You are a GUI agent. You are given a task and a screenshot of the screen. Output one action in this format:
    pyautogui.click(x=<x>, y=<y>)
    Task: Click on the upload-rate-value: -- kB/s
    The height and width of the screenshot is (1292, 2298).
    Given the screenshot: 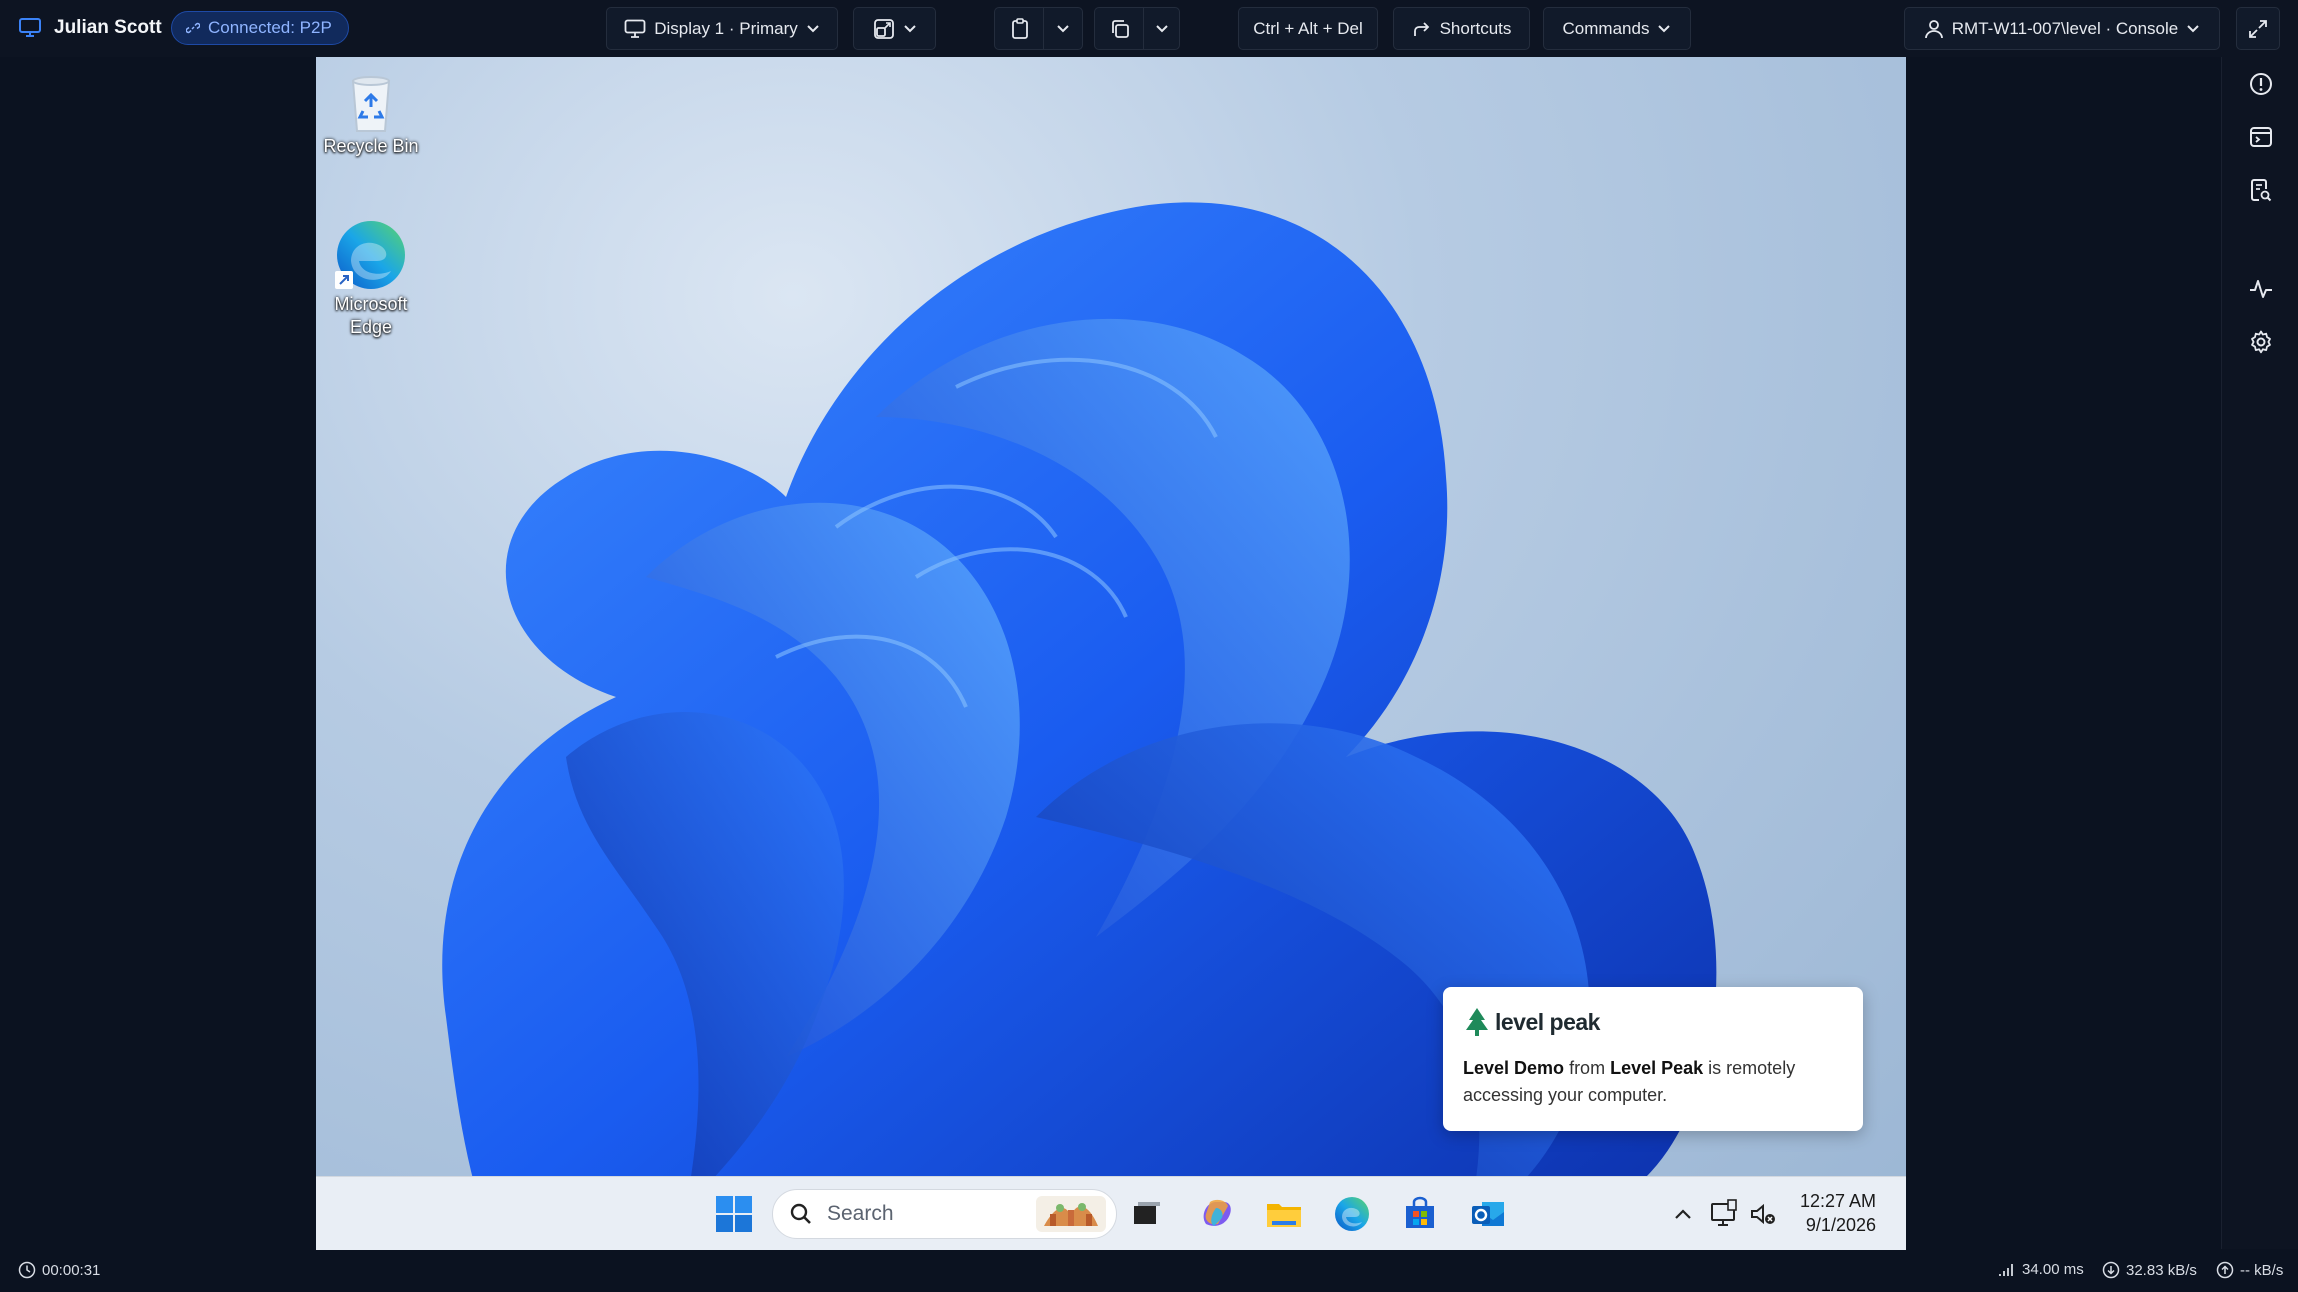 What is the action you would take?
    pyautogui.click(x=2262, y=1270)
    